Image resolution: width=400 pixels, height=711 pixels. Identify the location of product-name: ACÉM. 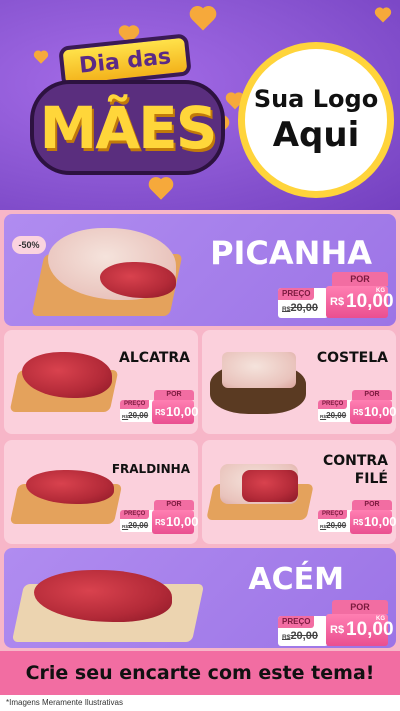
(296, 579).